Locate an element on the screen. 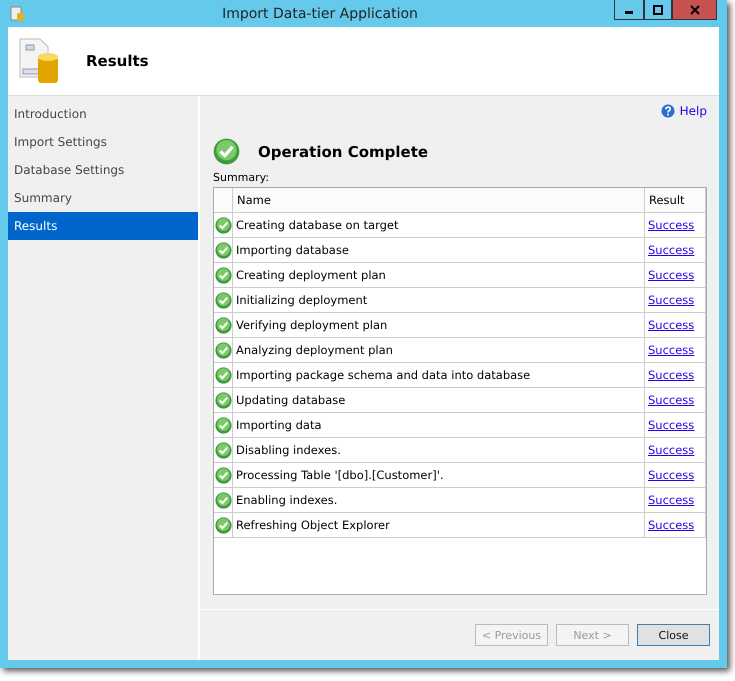 The image size is (735, 681). success-check-icon is located at coordinates (226, 151).